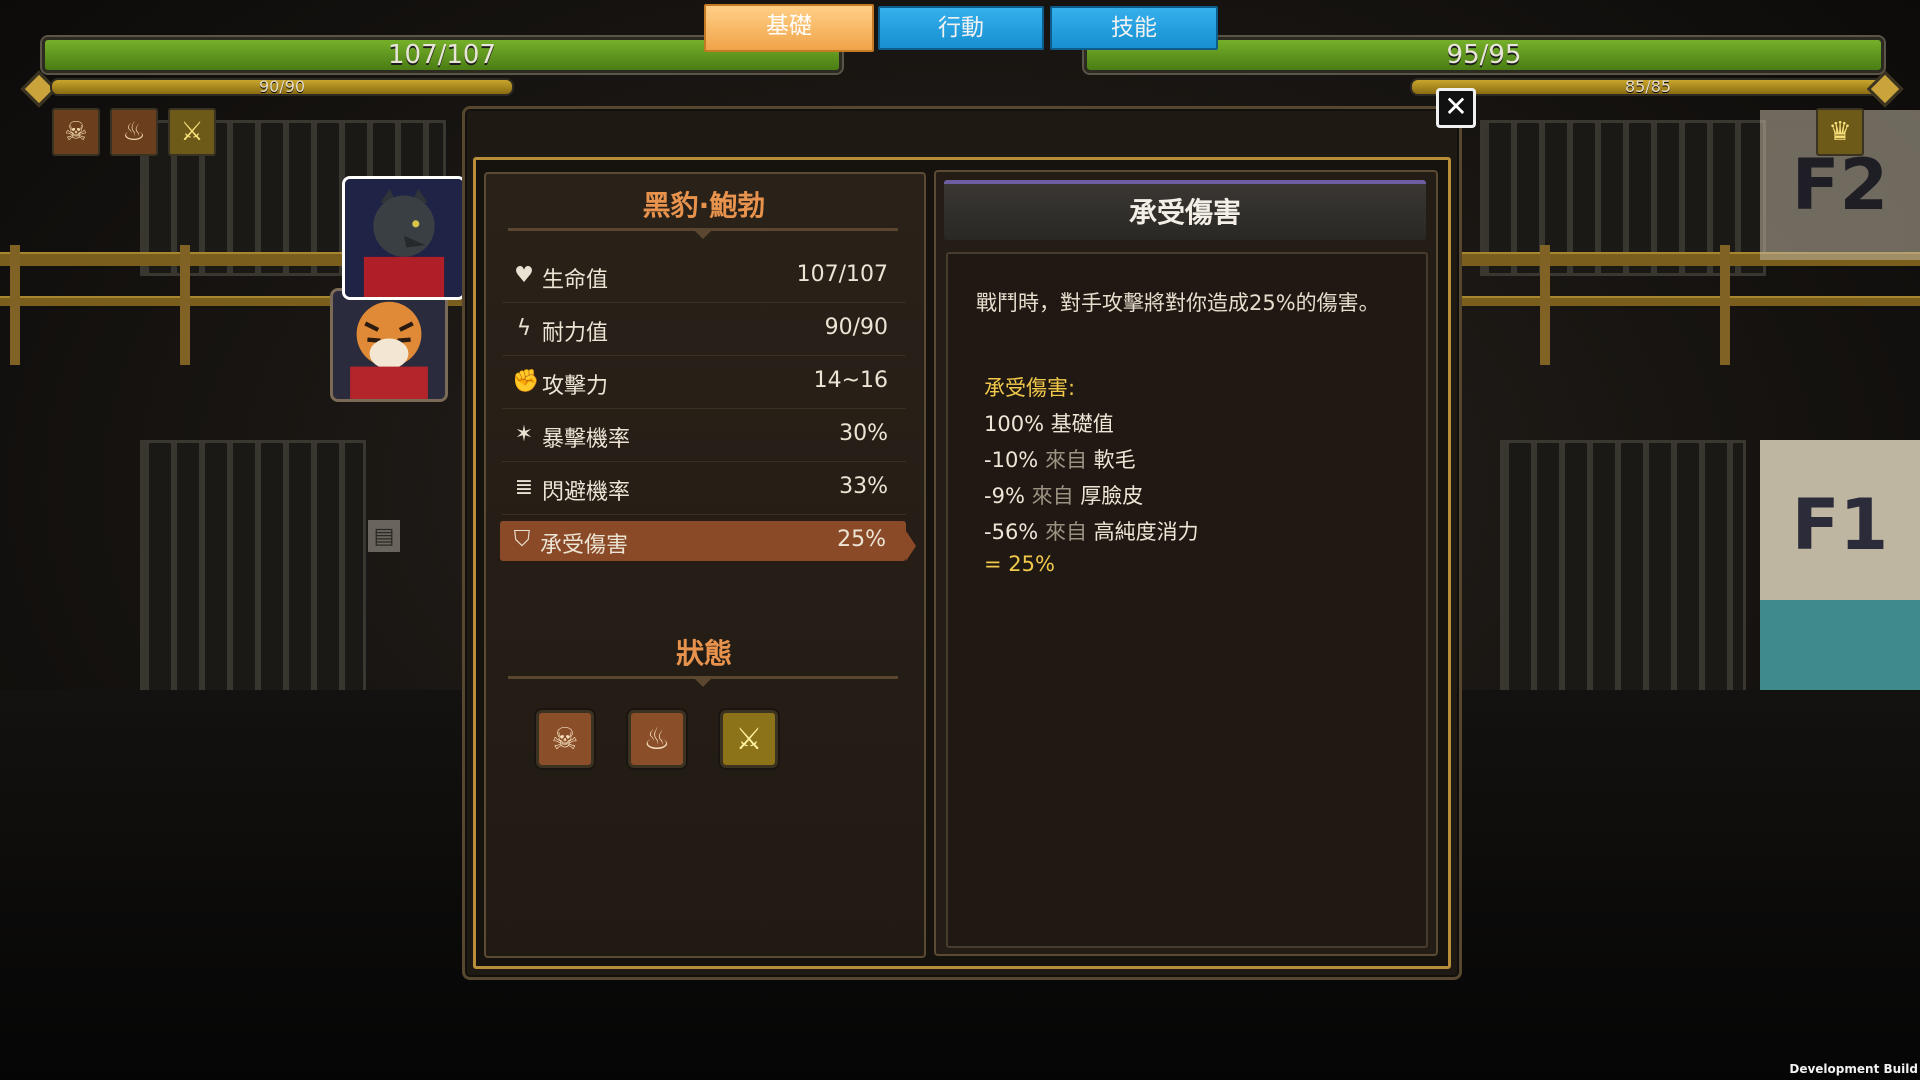 The height and width of the screenshot is (1080, 1920). Describe the element at coordinates (524, 328) in the screenshot. I see `lightning-icon: ϟ` at that location.